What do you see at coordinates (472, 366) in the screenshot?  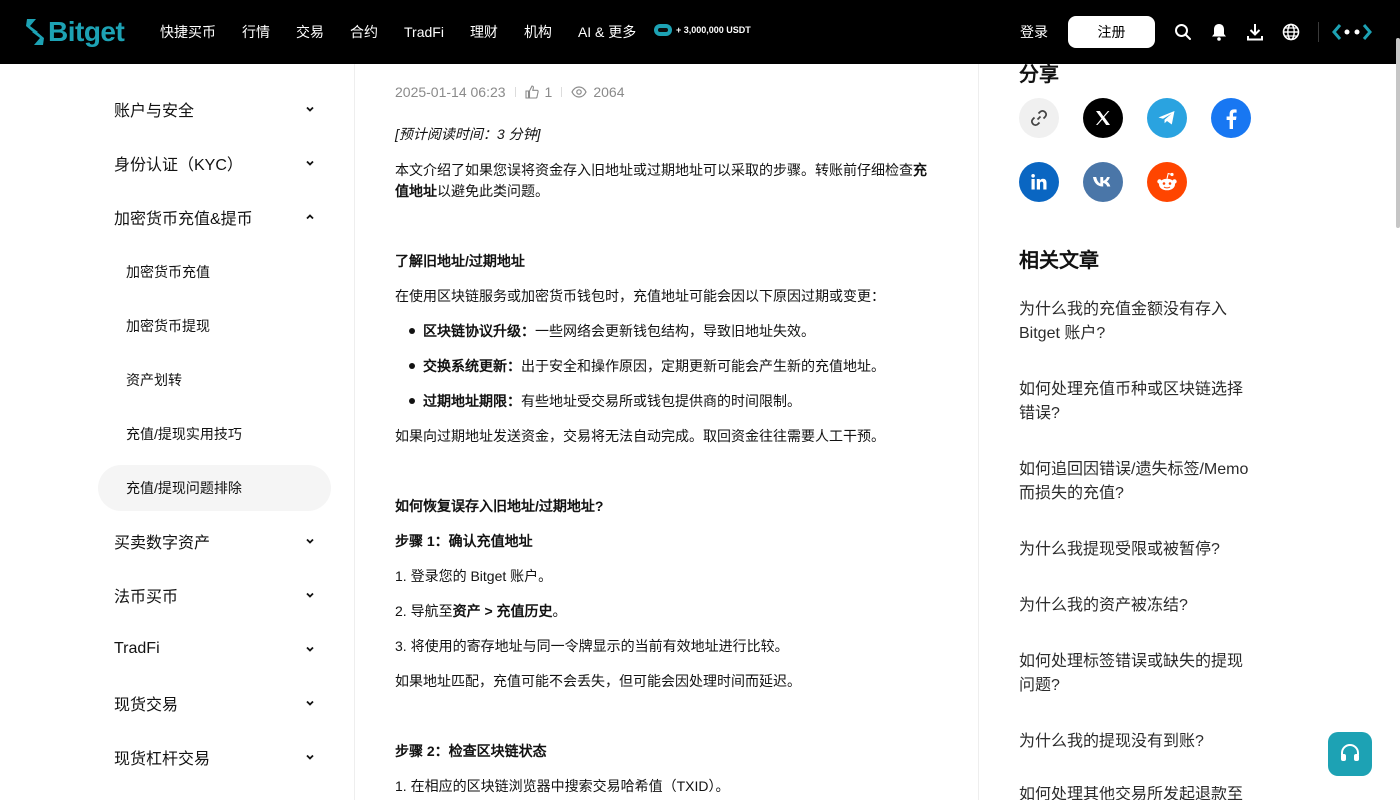 I see `bullet-label: 交换系统更新：` at bounding box center [472, 366].